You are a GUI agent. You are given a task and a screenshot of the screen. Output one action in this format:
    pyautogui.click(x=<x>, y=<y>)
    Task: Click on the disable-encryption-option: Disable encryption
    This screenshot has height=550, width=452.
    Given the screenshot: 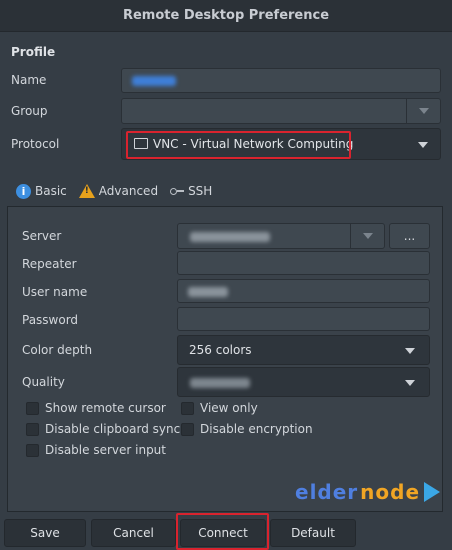 What is the action you would take?
    pyautogui.click(x=247, y=429)
    